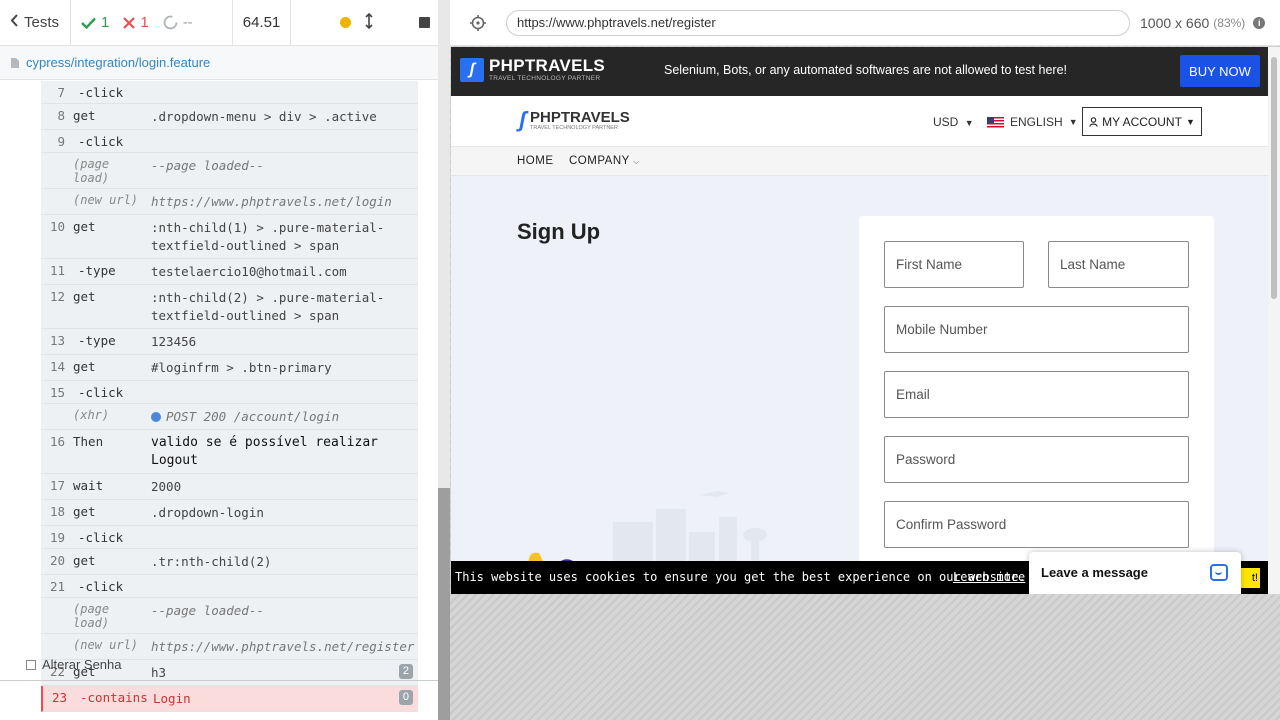 The width and height of the screenshot is (1280, 720). What do you see at coordinates (1118, 264) in the screenshot?
I see `last-name-input: Last Name` at bounding box center [1118, 264].